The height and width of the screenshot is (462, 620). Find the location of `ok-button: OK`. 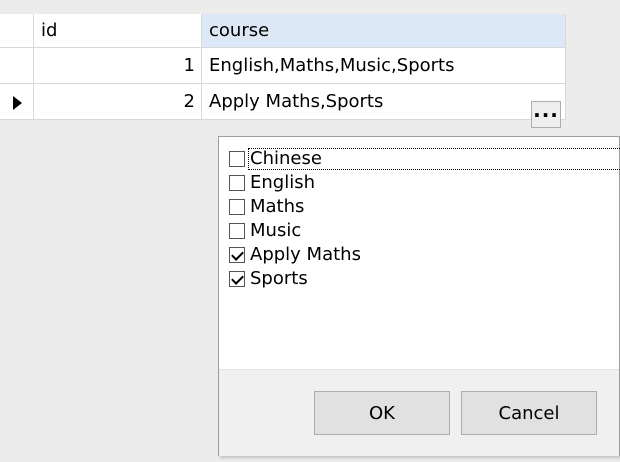

ok-button: OK is located at coordinates (382, 413).